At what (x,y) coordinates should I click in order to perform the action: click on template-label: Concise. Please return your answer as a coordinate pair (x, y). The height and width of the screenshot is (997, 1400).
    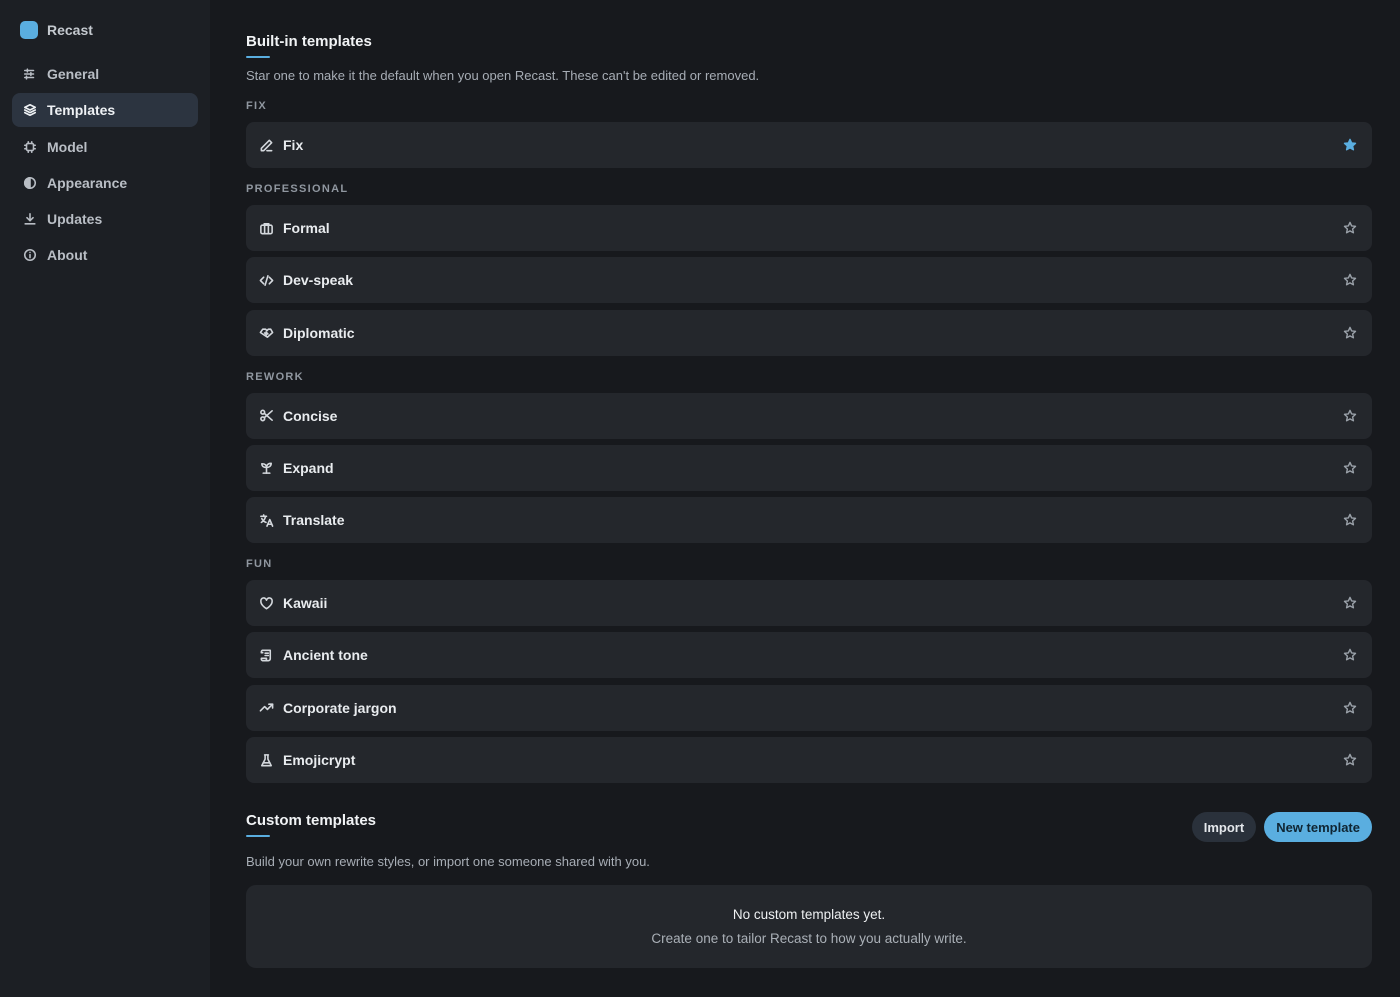
    Looking at the image, I should click on (310, 415).